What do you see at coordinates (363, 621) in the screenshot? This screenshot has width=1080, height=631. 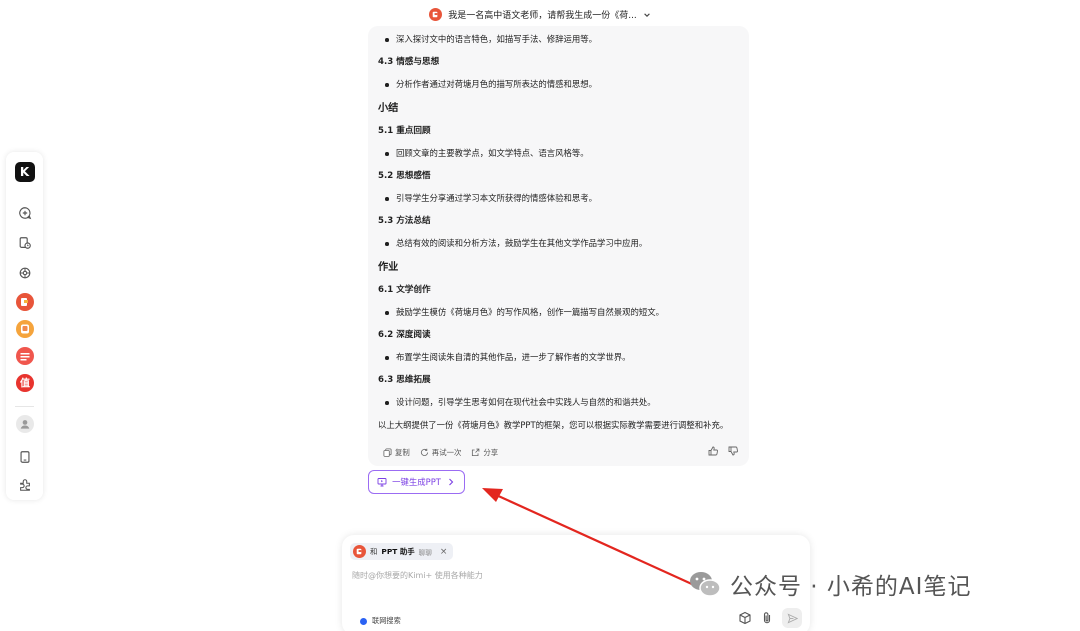 I see `web-search-indicator-icon` at bounding box center [363, 621].